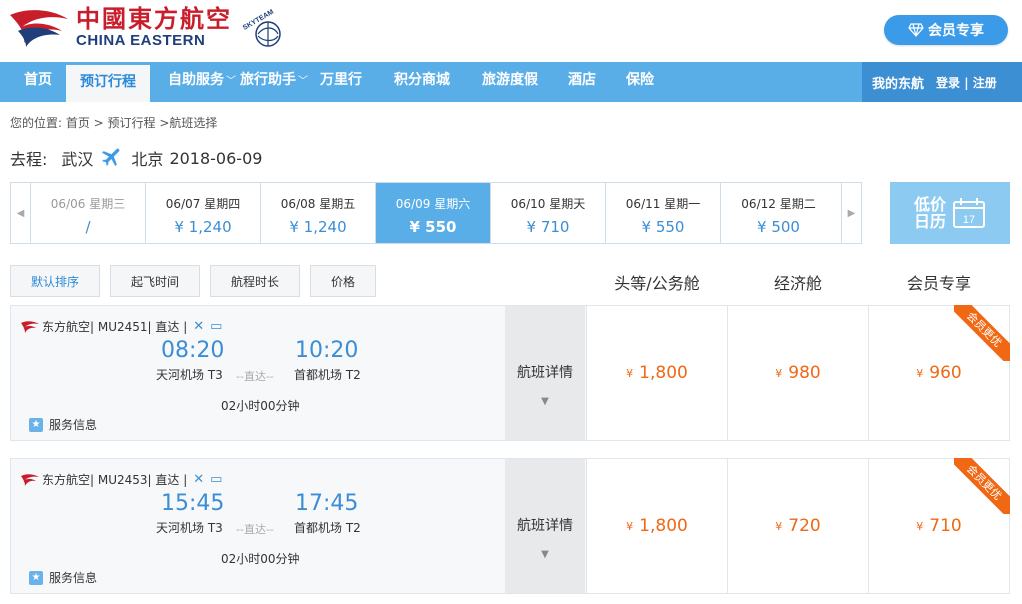 The width and height of the screenshot is (1022, 604). Describe the element at coordinates (155, 281) in the screenshot. I see `sort-departure-button: 起飞时间` at that location.